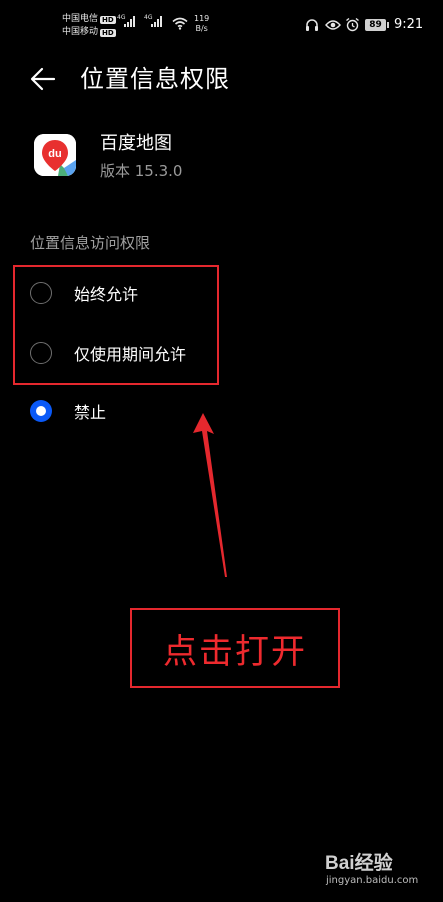  I want to click on watermark-logo: Bai经验, so click(359, 863).